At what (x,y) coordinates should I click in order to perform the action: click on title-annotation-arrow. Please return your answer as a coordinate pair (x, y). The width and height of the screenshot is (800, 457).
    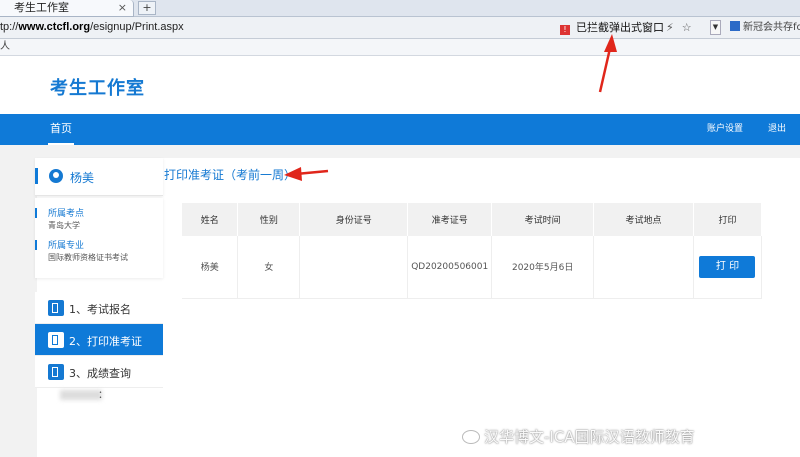
    Looking at the image, I should click on (306, 174).